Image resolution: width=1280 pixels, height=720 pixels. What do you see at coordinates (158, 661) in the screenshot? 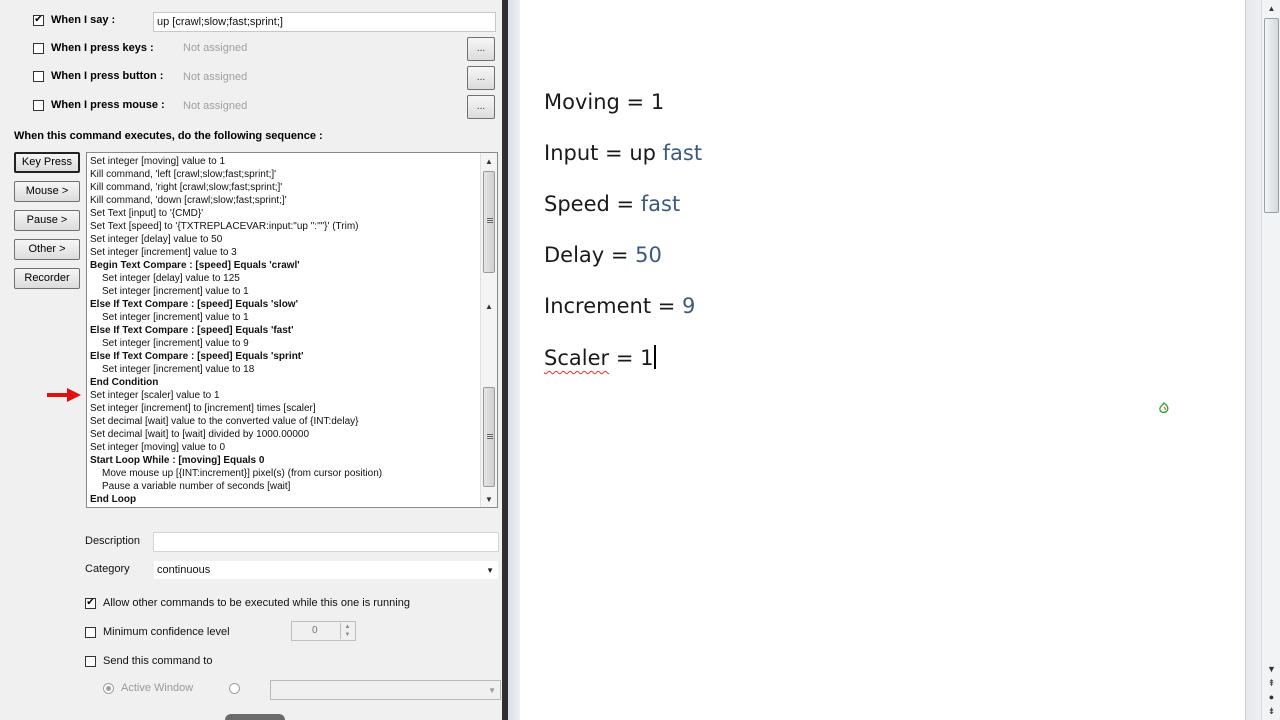
I see `send-to-label: Send this command to` at bounding box center [158, 661].